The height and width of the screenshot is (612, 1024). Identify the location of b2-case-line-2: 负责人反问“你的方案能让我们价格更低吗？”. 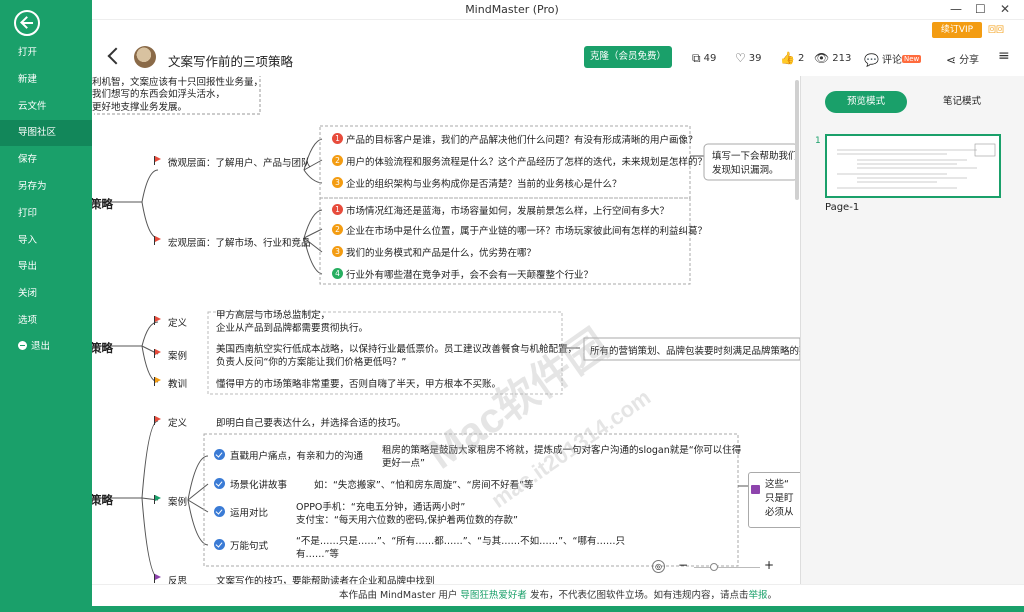
(311, 362).